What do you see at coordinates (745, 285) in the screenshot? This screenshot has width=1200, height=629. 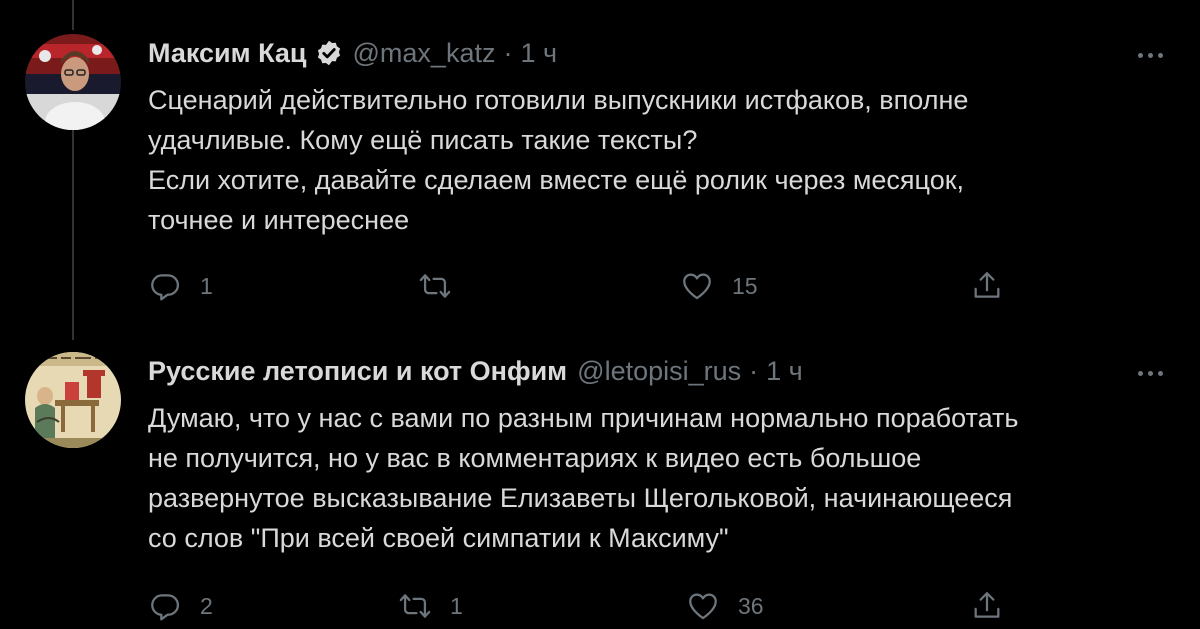 I see `like-count: 15` at bounding box center [745, 285].